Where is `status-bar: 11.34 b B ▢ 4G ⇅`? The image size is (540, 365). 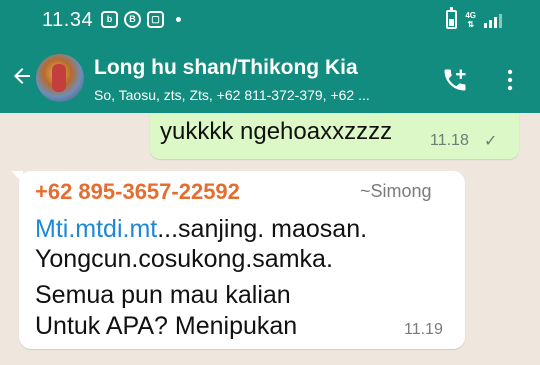 status-bar: 11.34 b B ▢ 4G ⇅ is located at coordinates (270, 20).